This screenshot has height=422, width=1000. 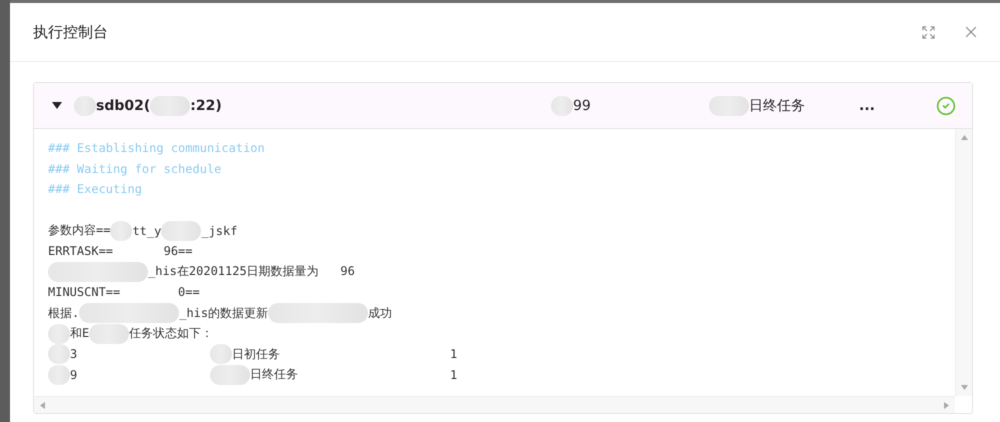 What do you see at coordinates (156, 148) in the screenshot?
I see `log-text: ### Establishing communication` at bounding box center [156, 148].